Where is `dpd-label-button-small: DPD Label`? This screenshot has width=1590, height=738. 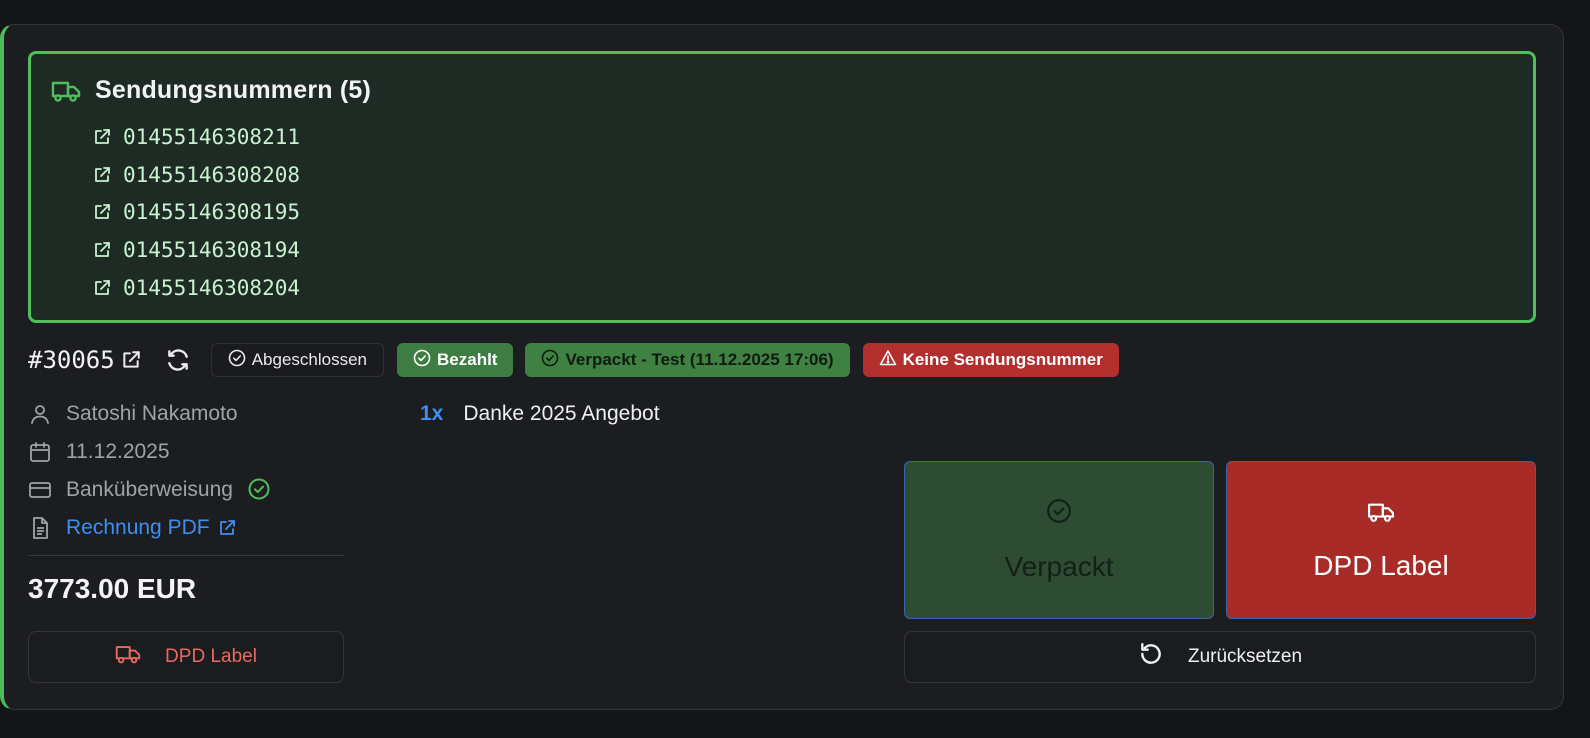 dpd-label-button-small: DPD Label is located at coordinates (186, 657).